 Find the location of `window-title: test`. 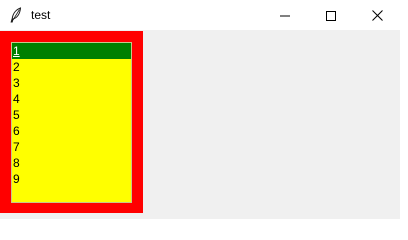

window-title: test is located at coordinates (41, 15).